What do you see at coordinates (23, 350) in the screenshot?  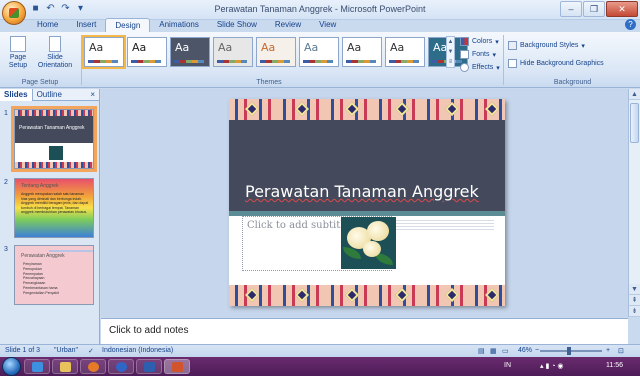 I see `slide-indicator: Slide 1 of 3` at bounding box center [23, 350].